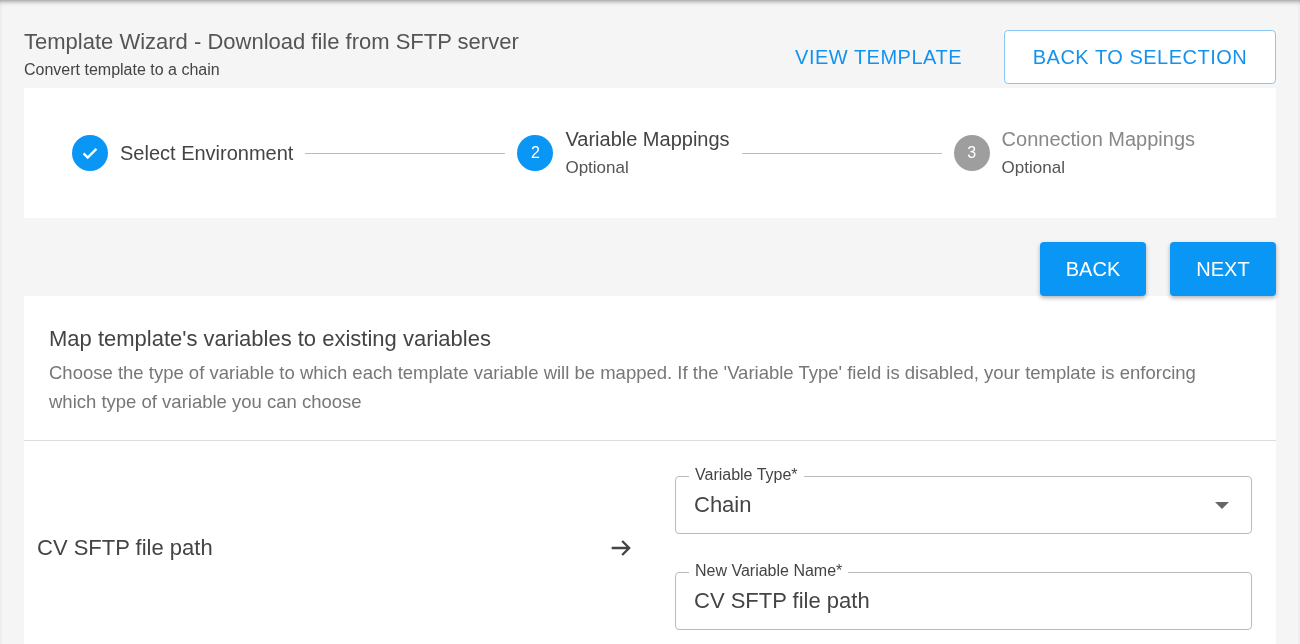  What do you see at coordinates (1093, 269) in the screenshot?
I see `back-button: BACK` at bounding box center [1093, 269].